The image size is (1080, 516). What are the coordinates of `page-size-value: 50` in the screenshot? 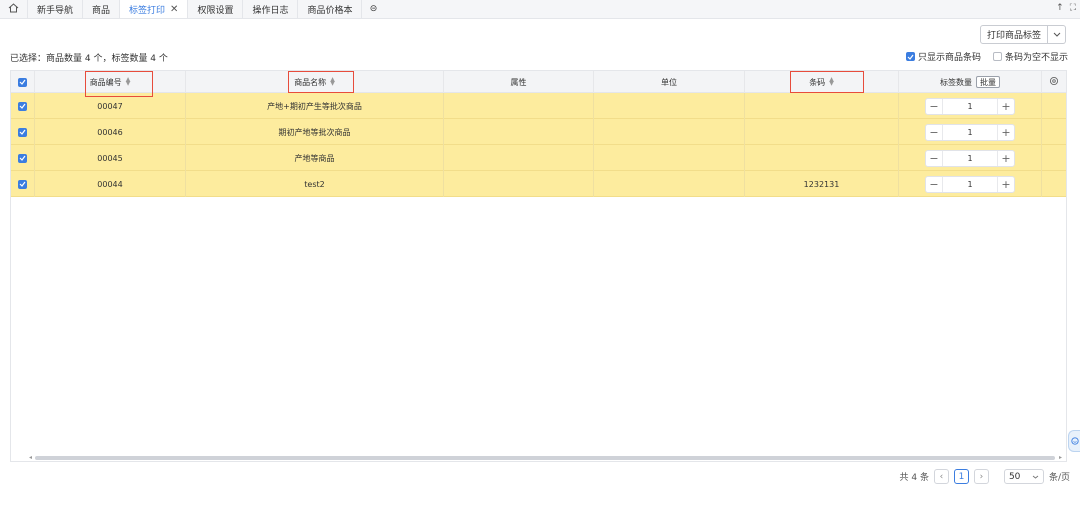 It's located at (1014, 476).